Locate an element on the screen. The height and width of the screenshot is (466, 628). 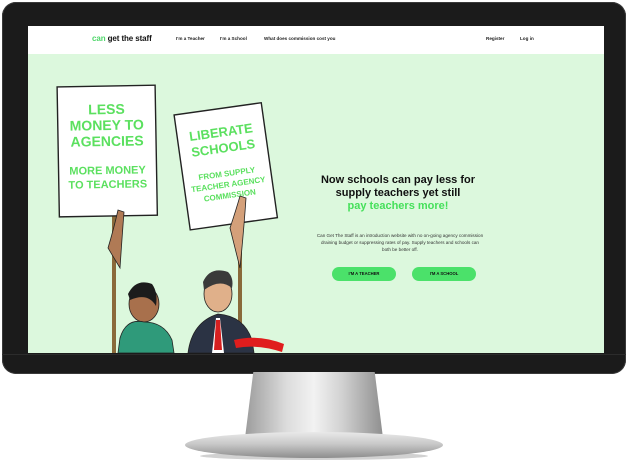
im-a-teacher-button: I'M A TEACHER is located at coordinates (364, 274).